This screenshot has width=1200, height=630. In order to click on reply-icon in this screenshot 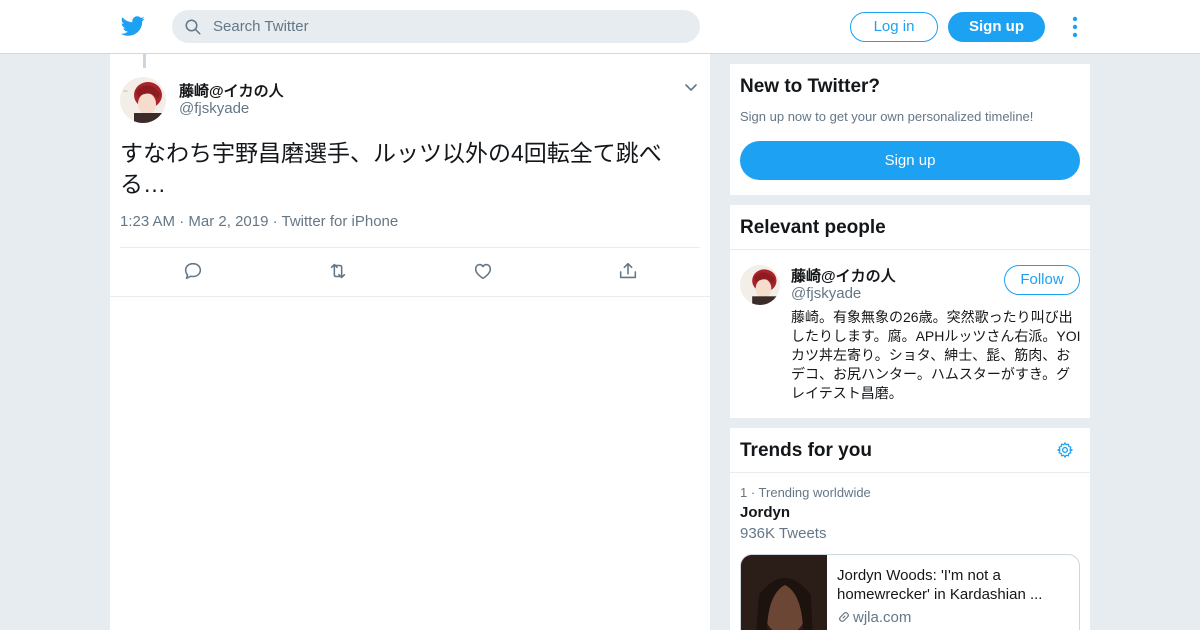, I will do `click(193, 271)`.